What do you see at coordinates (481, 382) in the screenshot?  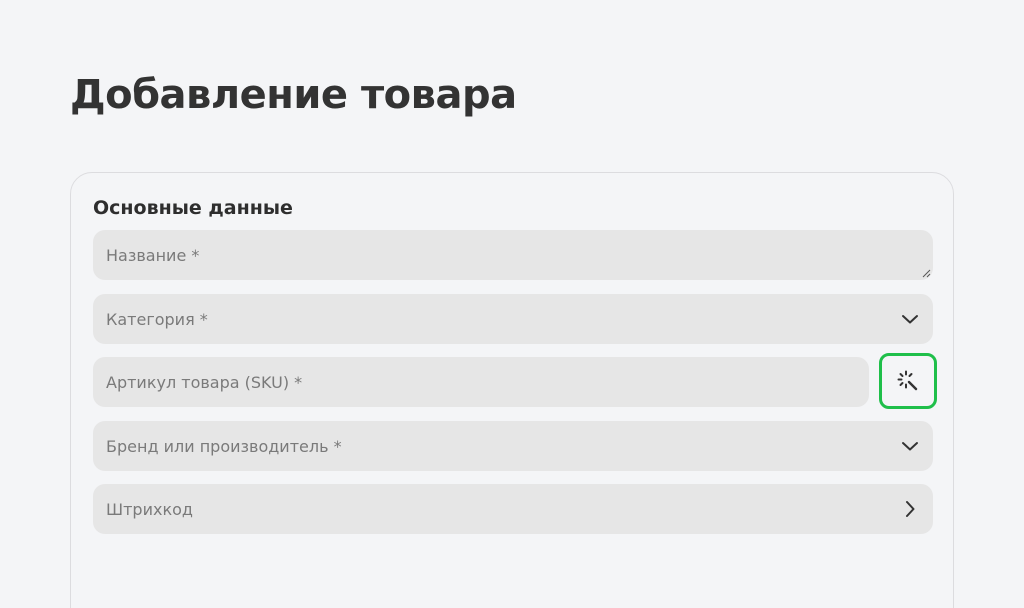 I see `sku-input: Артикул товара (SKU) *` at bounding box center [481, 382].